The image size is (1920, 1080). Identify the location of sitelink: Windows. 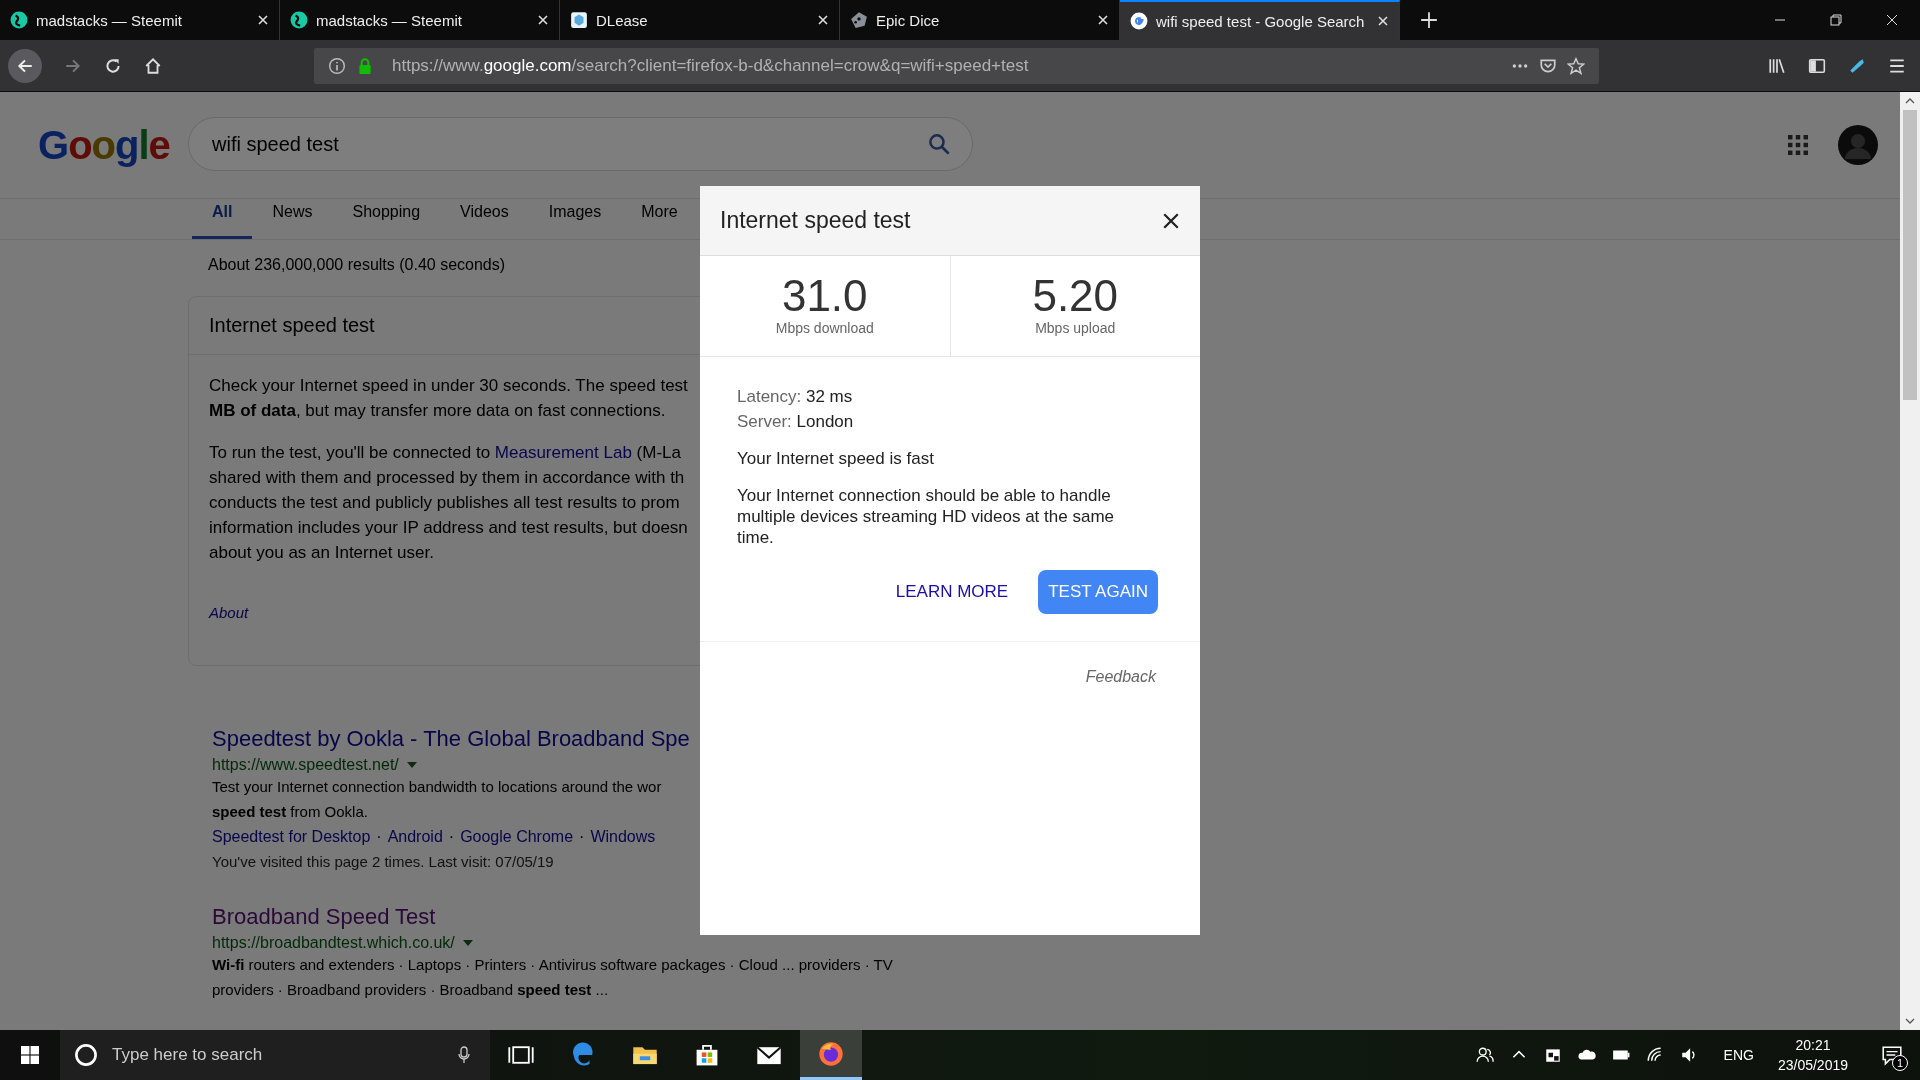
(623, 836).